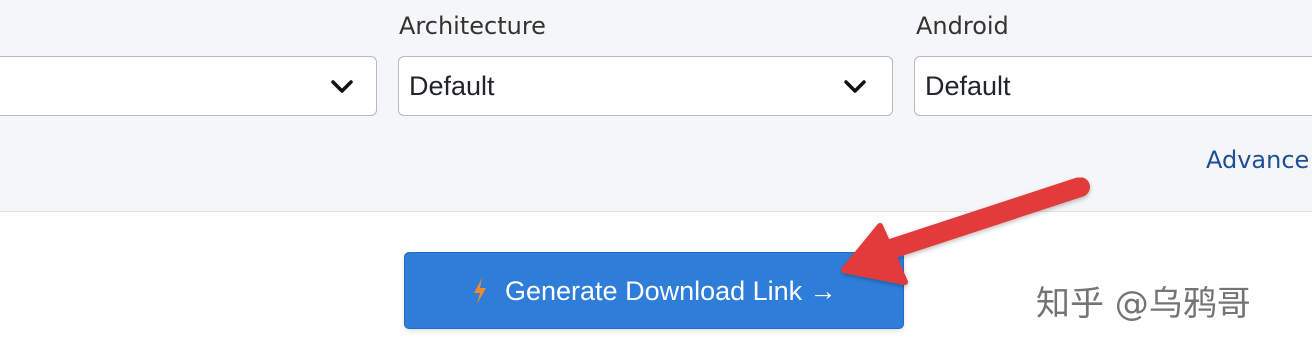  Describe the element at coordinates (645, 86) in the screenshot. I see `architecture-select: Default` at that location.